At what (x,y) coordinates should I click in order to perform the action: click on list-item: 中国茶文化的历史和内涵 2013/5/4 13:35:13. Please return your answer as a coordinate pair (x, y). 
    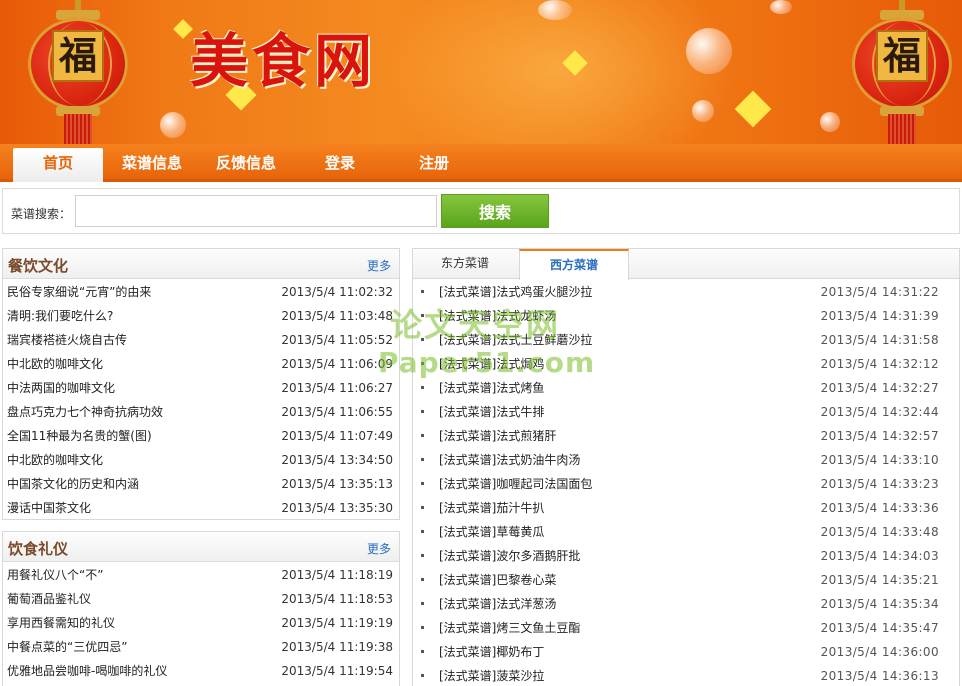
    Looking at the image, I should click on (201, 484).